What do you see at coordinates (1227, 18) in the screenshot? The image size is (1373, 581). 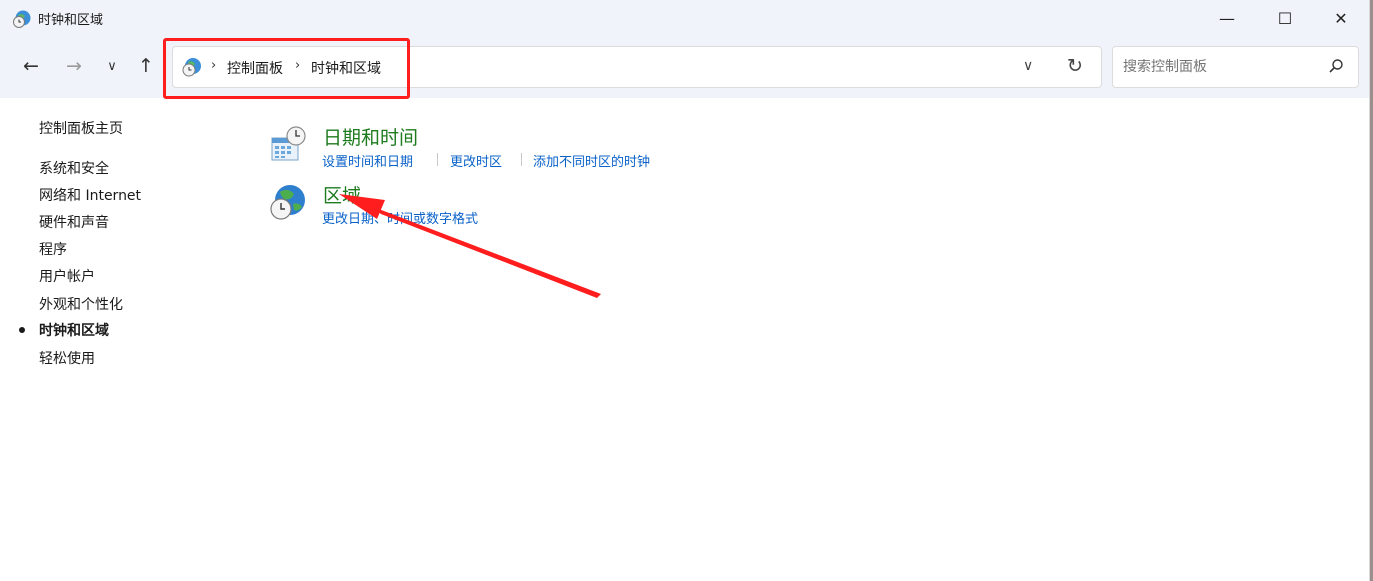 I see `minimize-button: —` at bounding box center [1227, 18].